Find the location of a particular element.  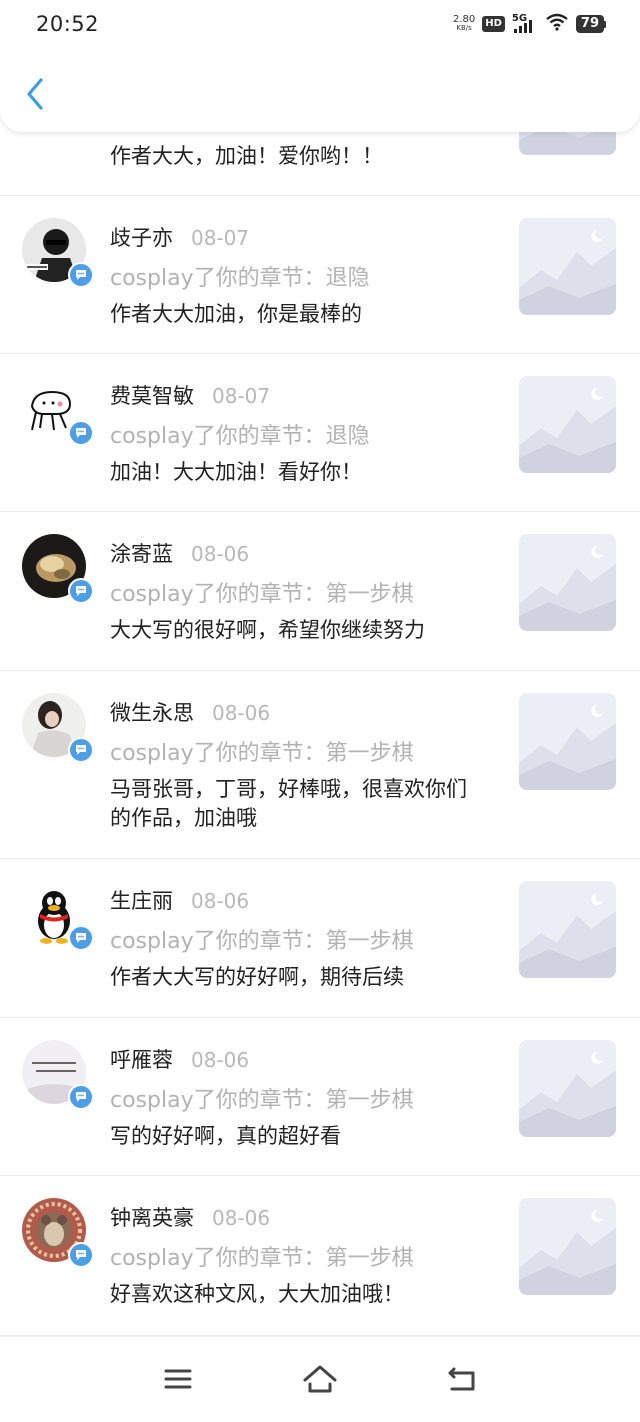

menu-icon is located at coordinates (178, 1381).